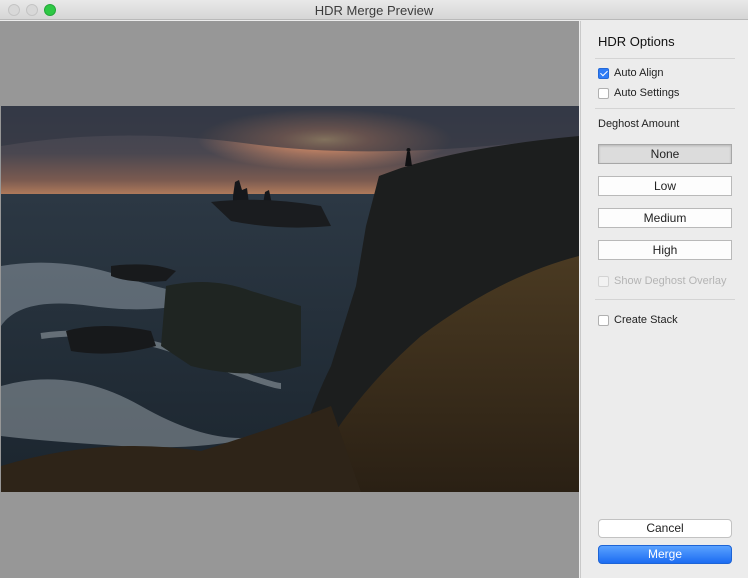 The width and height of the screenshot is (748, 578). I want to click on checkbox-disabled-icon, so click(603, 281).